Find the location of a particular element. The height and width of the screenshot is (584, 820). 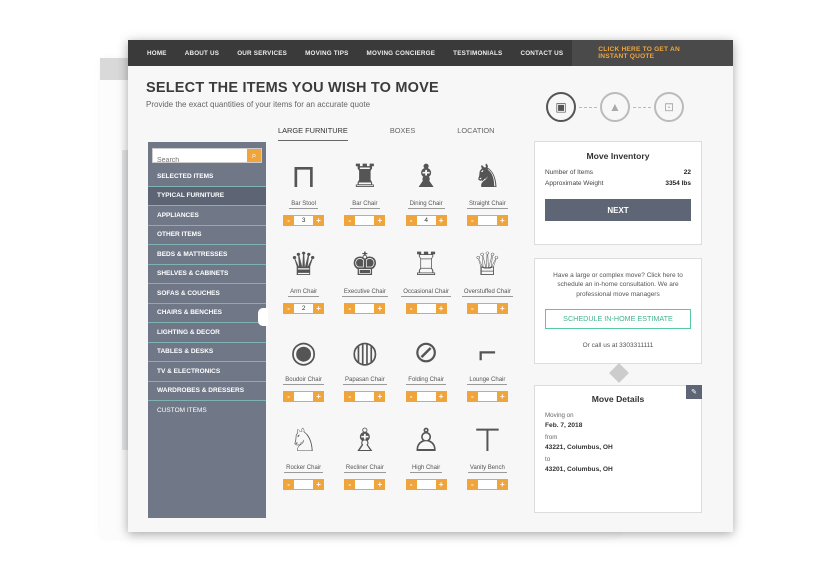

category-wardrobes-dressers: WARDROBES & DRESSERS is located at coordinates (207, 391).